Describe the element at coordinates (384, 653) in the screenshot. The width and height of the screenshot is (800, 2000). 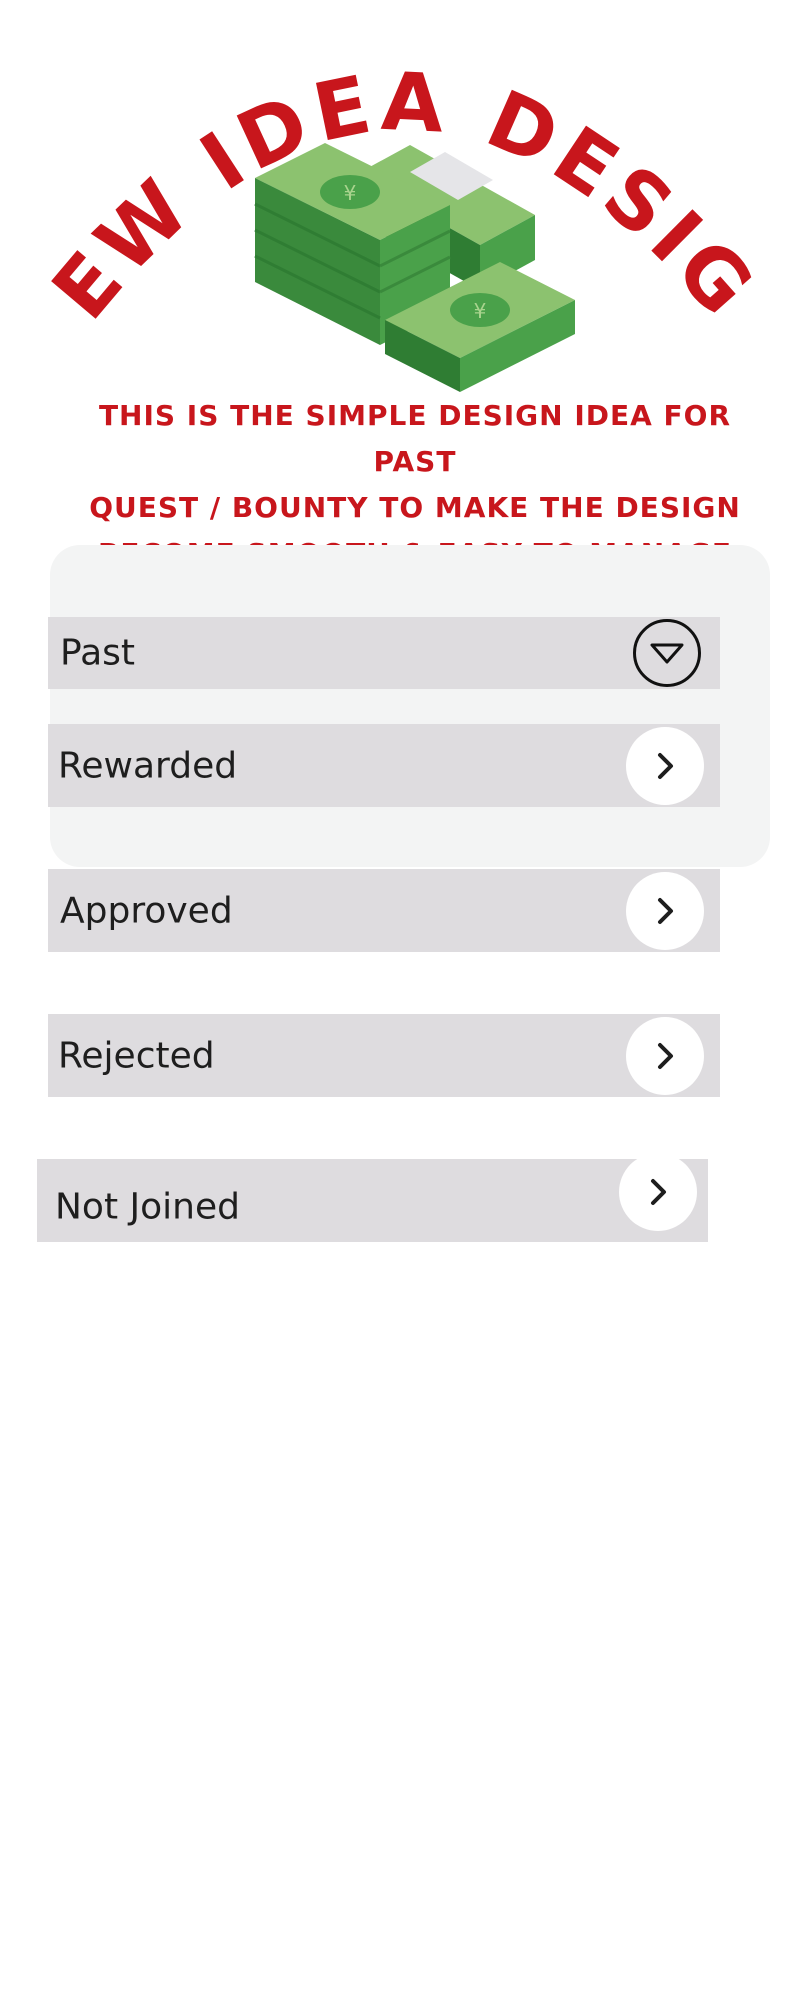
I see `past-filter-dropdown: Past` at that location.